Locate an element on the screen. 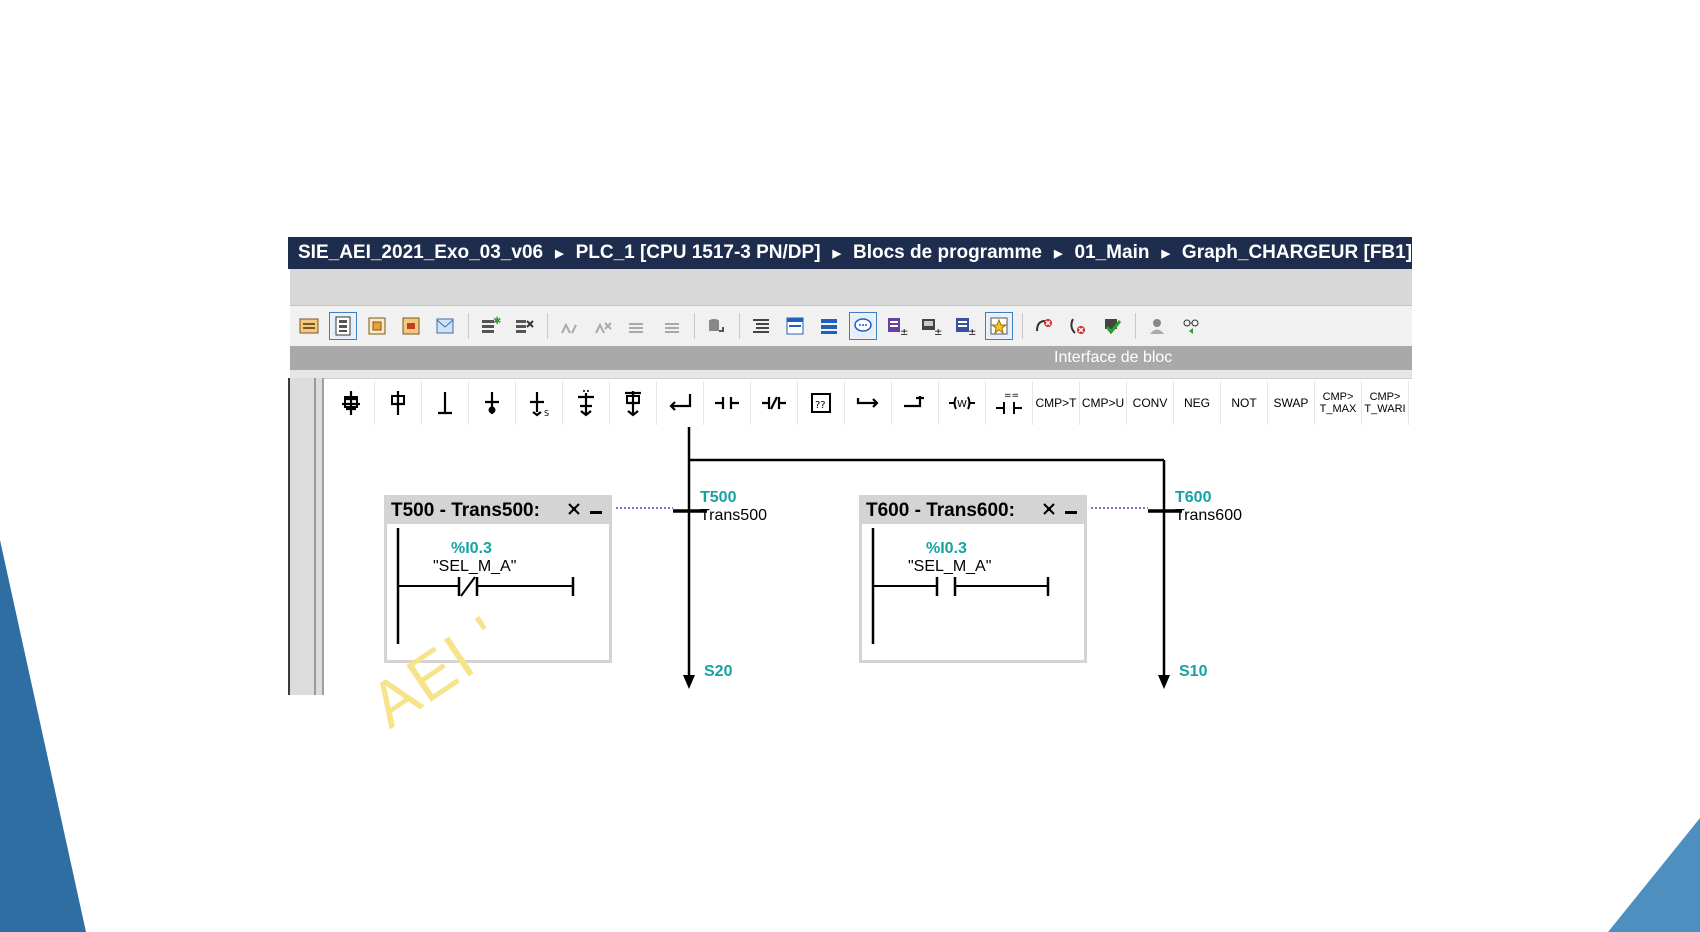 Image resolution: width=1700 pixels, height=932 pixels. transition-box-t600: T600 - Trans600: %I0.3 "SEL_M_A" is located at coordinates (973, 579).